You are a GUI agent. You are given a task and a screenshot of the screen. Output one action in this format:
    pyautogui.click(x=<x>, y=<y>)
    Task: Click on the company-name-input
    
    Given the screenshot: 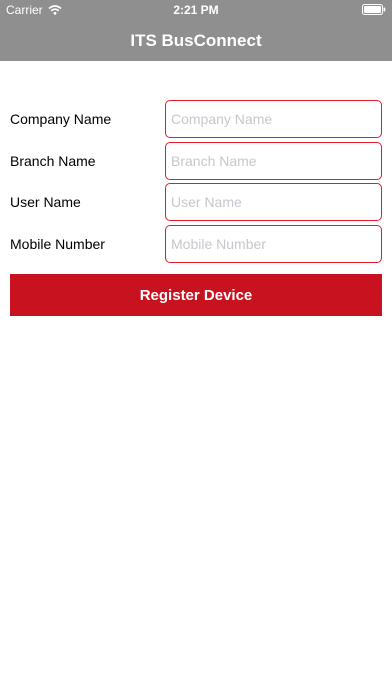 What is the action you would take?
    pyautogui.click(x=273, y=119)
    